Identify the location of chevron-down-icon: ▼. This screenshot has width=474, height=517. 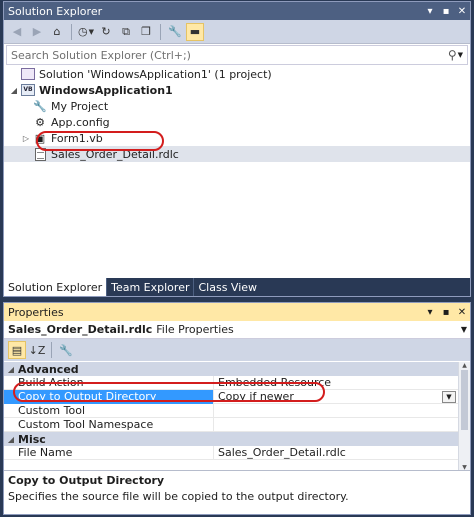
(464, 329).